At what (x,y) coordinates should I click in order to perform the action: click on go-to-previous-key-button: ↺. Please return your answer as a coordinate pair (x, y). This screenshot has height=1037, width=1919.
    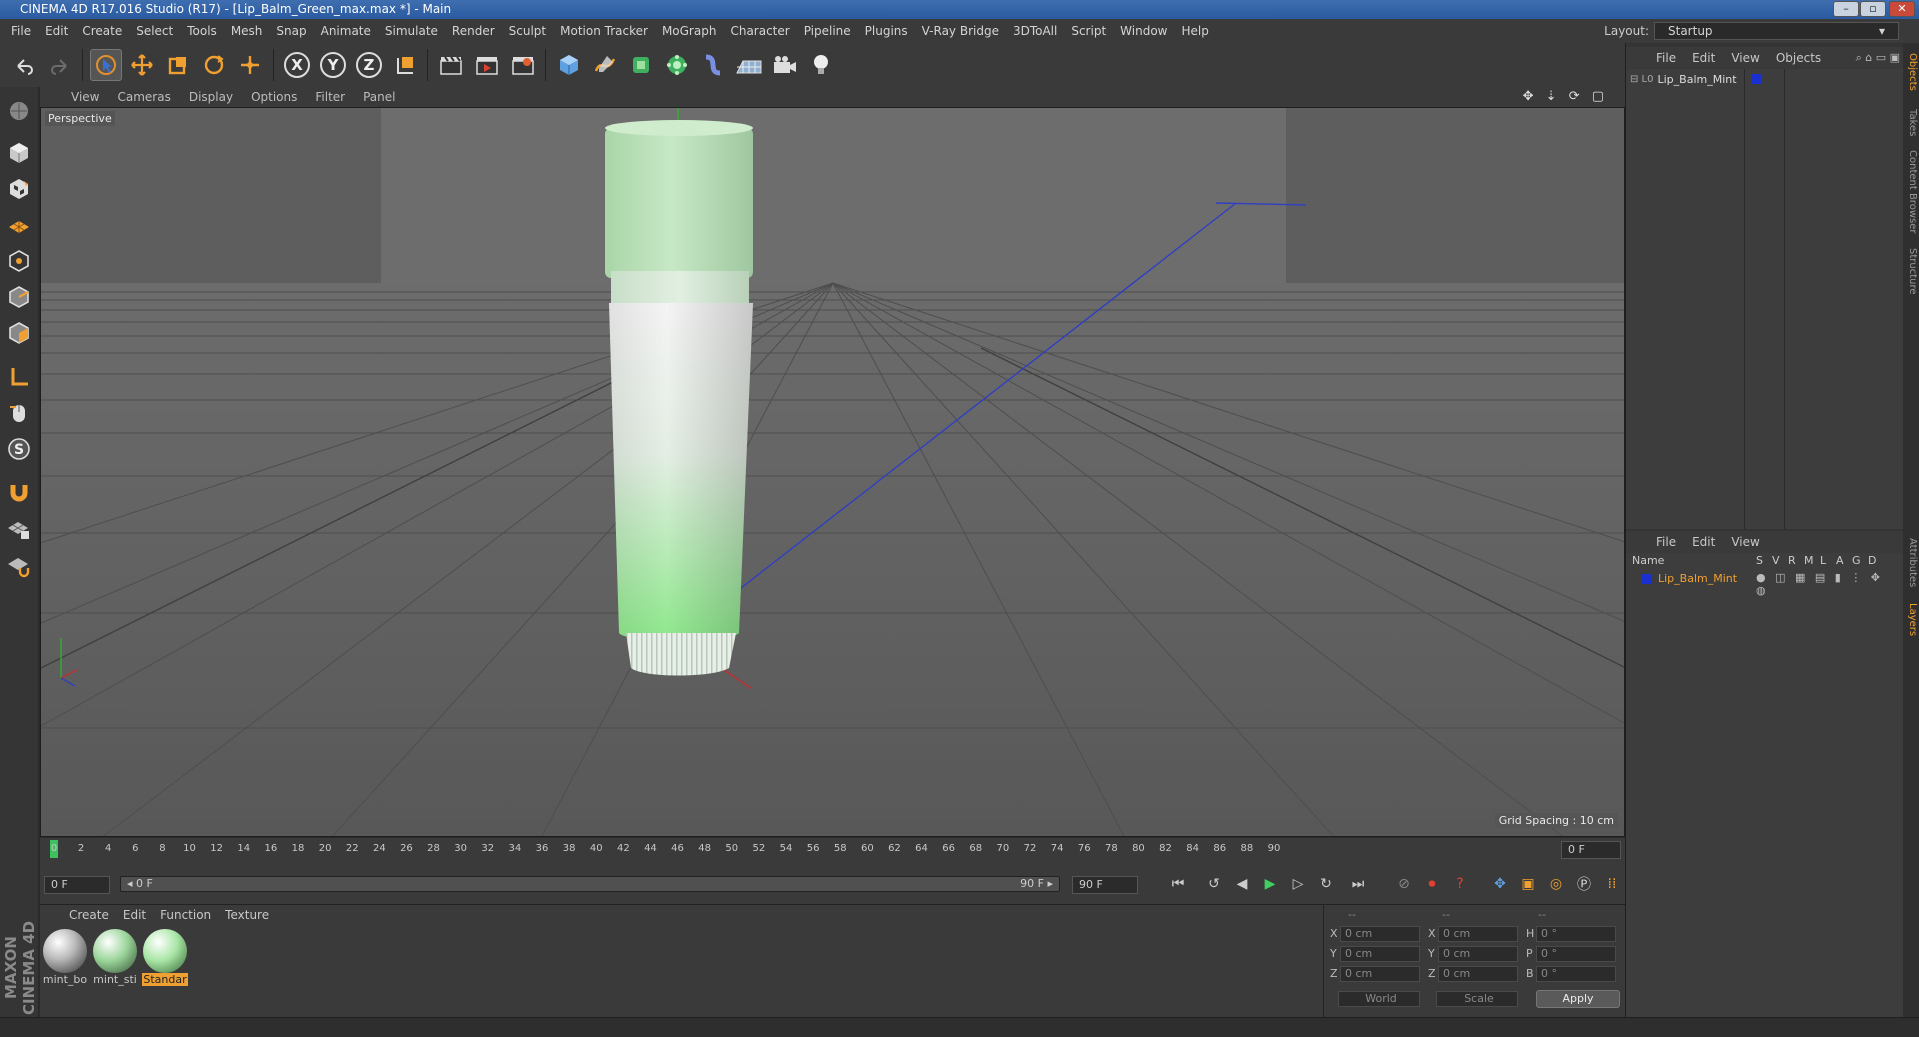
    Looking at the image, I should click on (1214, 884).